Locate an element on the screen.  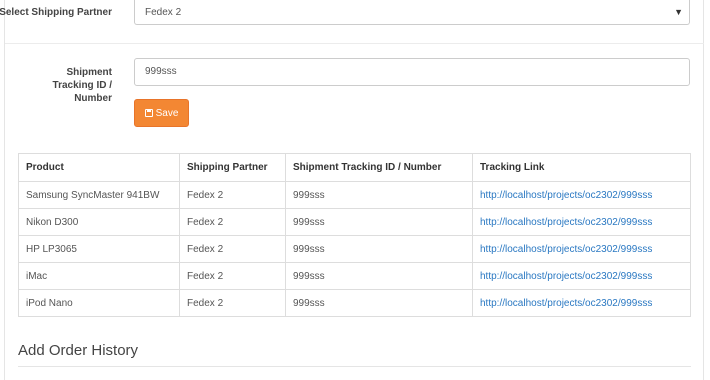
product-cell: Nikon D300 is located at coordinates (99, 222).